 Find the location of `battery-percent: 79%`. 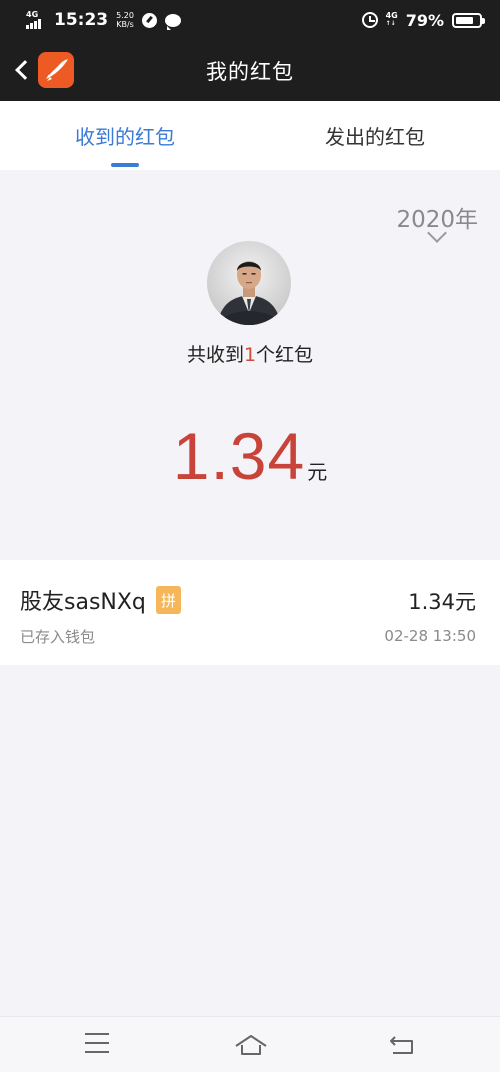

battery-percent: 79% is located at coordinates (424, 20).